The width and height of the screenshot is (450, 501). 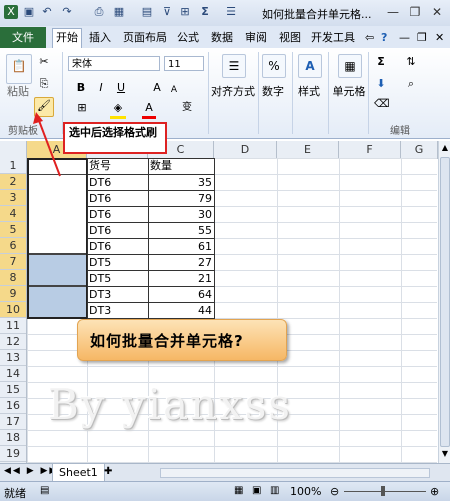 I want to click on workbook-close-icon: ✕, so click(x=439, y=38).